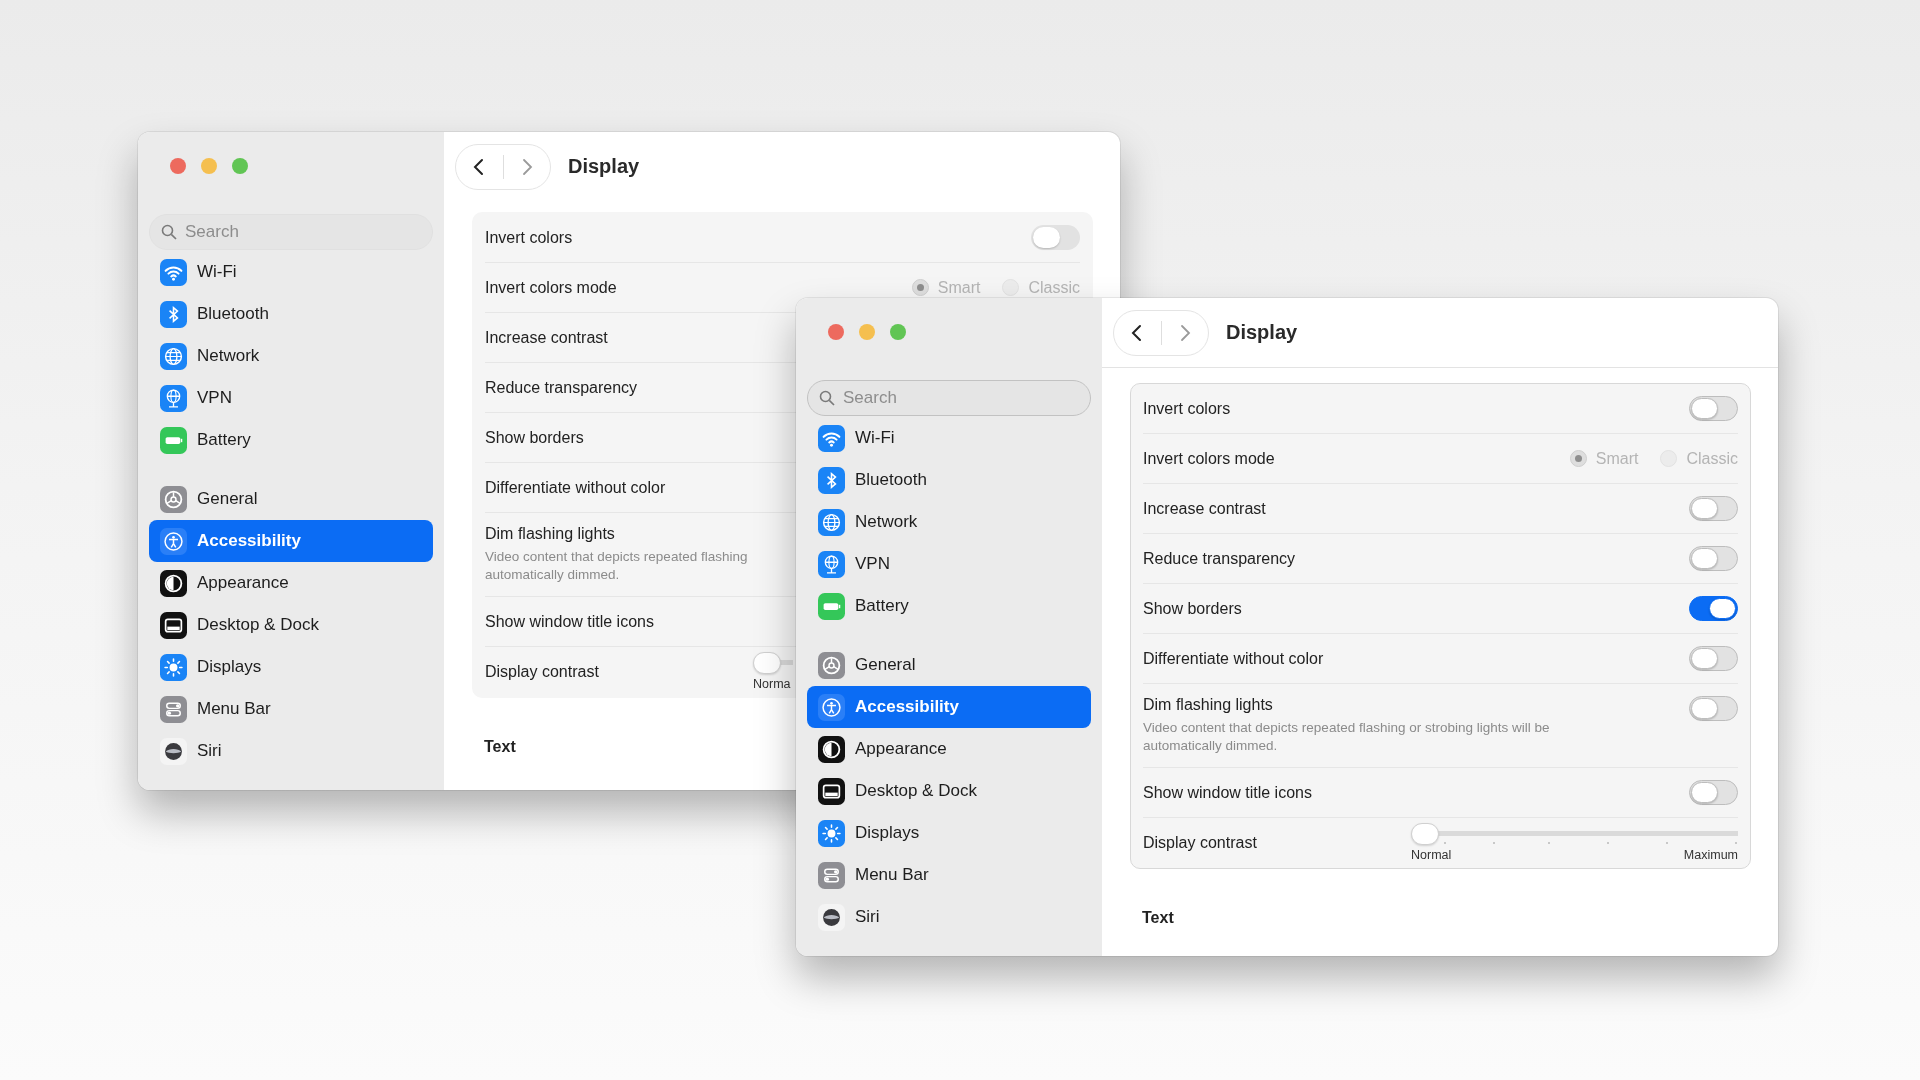 This screenshot has height=1080, width=1920. Describe the element at coordinates (1346, 737) in the screenshot. I see `setting-description: Video content that depicts repeated flashing or strobing lights will be automatically dimmed.` at that location.